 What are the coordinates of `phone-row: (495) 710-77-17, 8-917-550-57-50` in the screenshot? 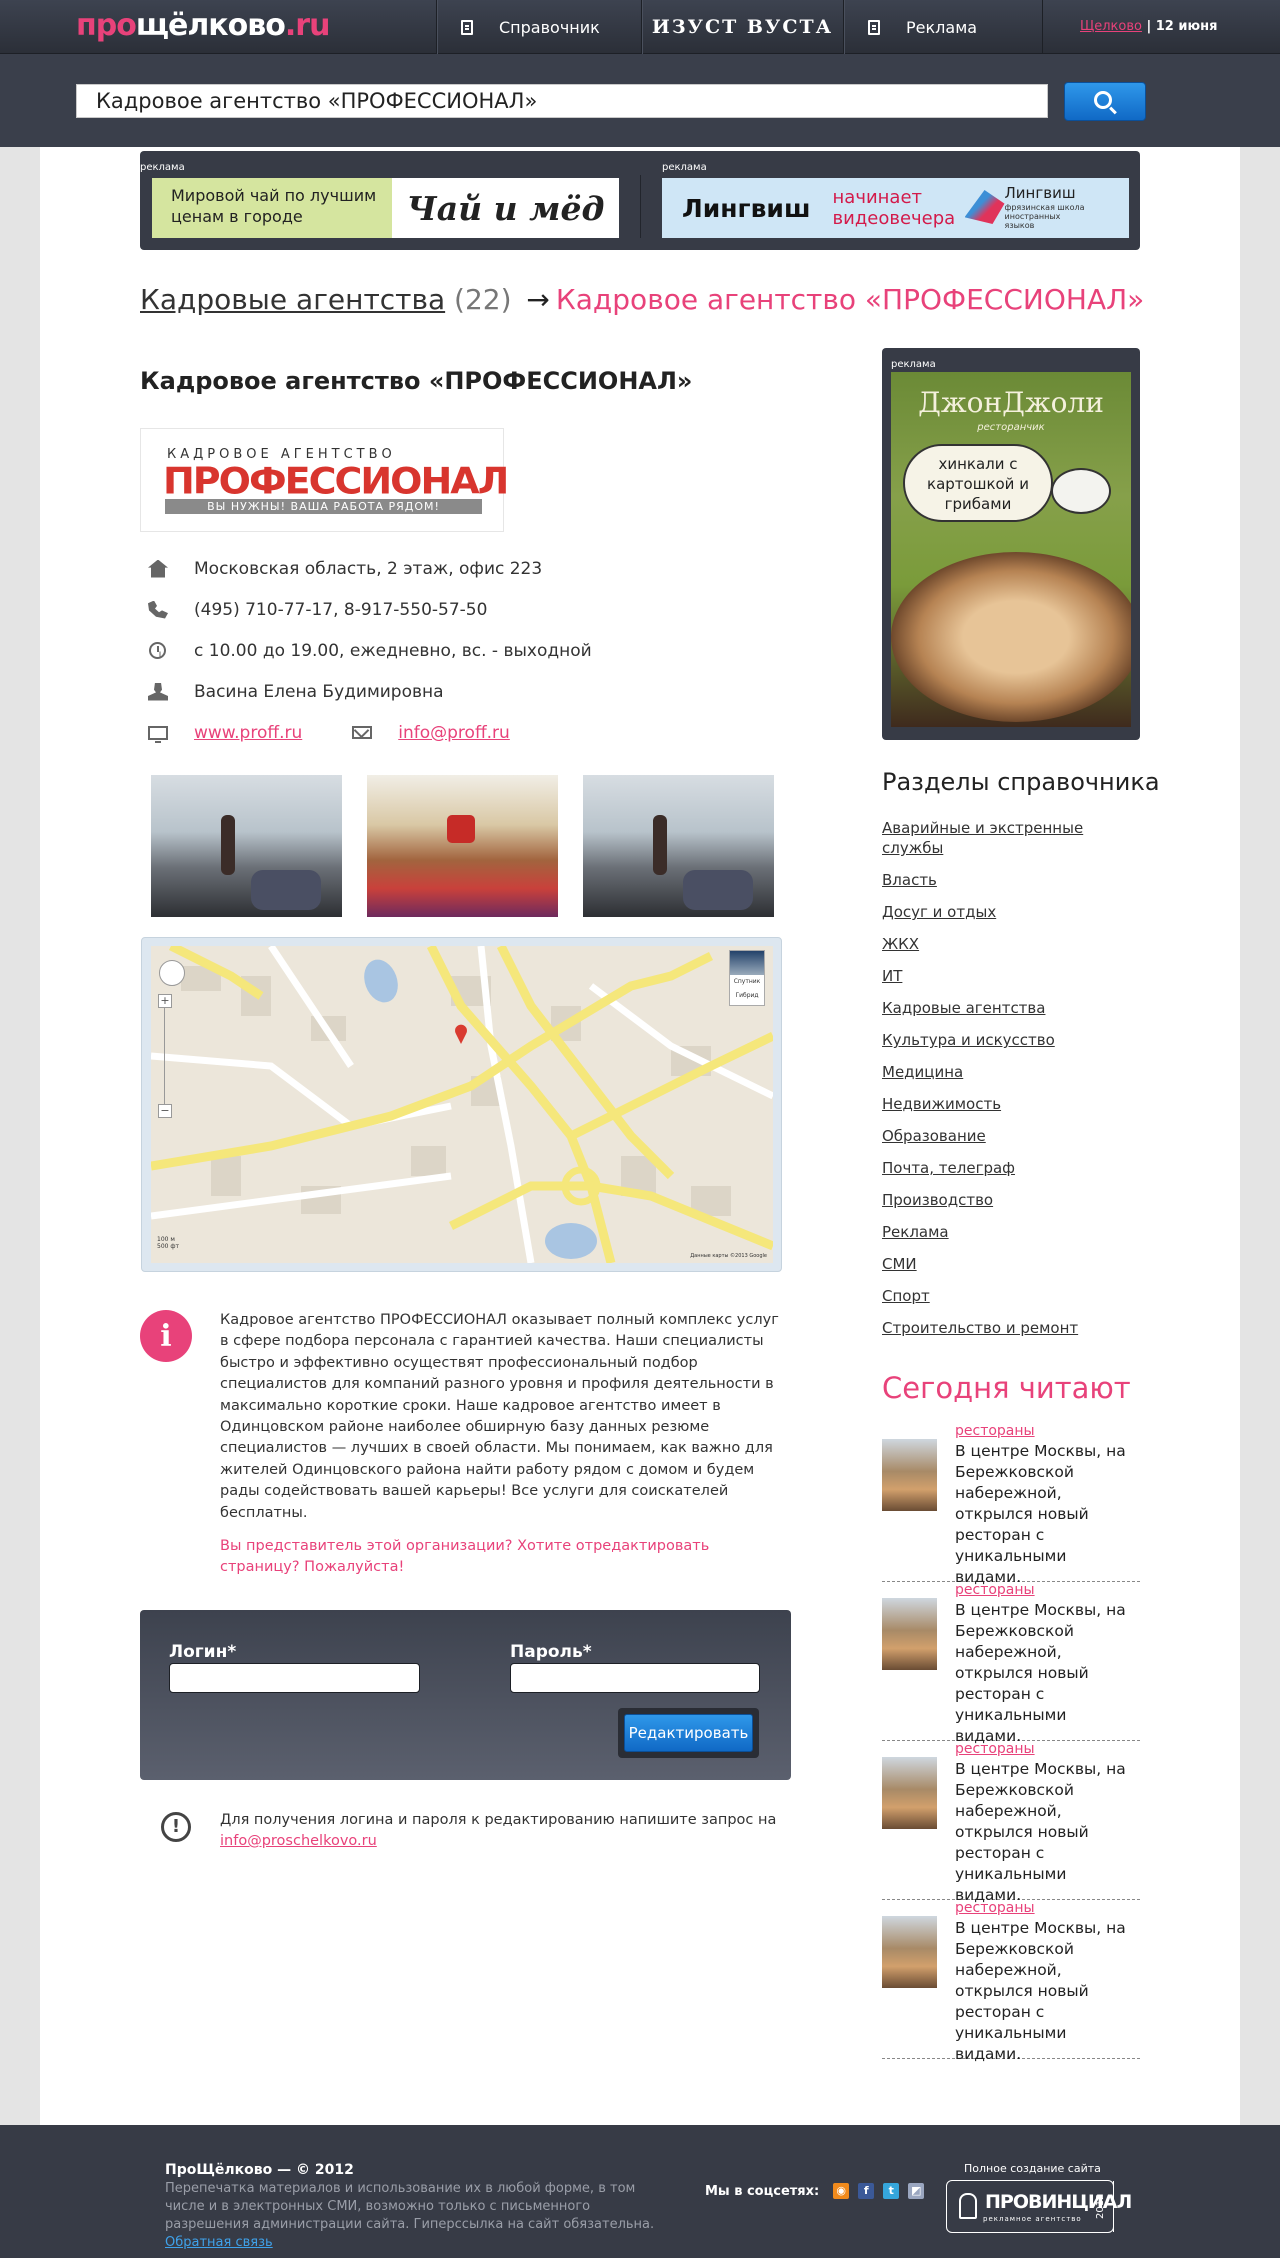 It's located at (370, 609).